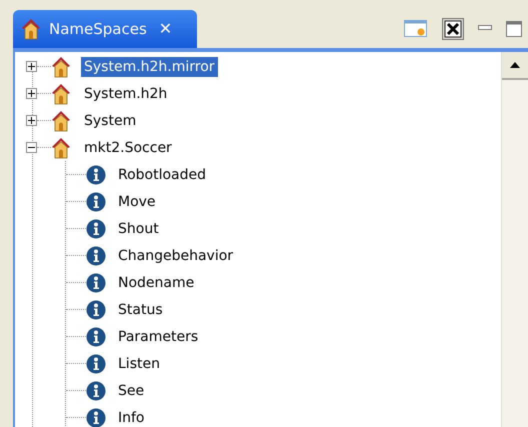 The width and height of the screenshot is (528, 427). Describe the element at coordinates (138, 228) in the screenshot. I see `tree-item: Shout` at that location.